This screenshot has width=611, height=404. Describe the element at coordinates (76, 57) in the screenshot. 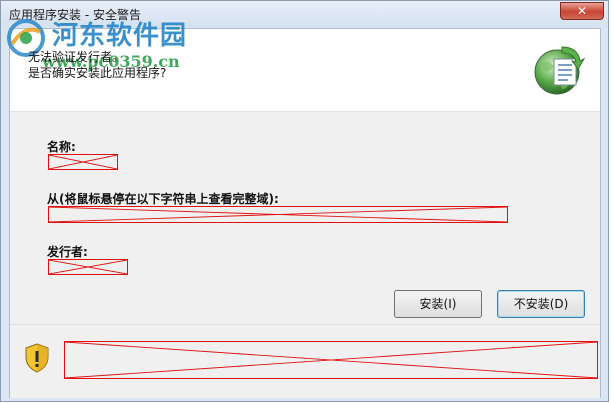

I see `warning-line-1: 无法验证发行者。` at that location.